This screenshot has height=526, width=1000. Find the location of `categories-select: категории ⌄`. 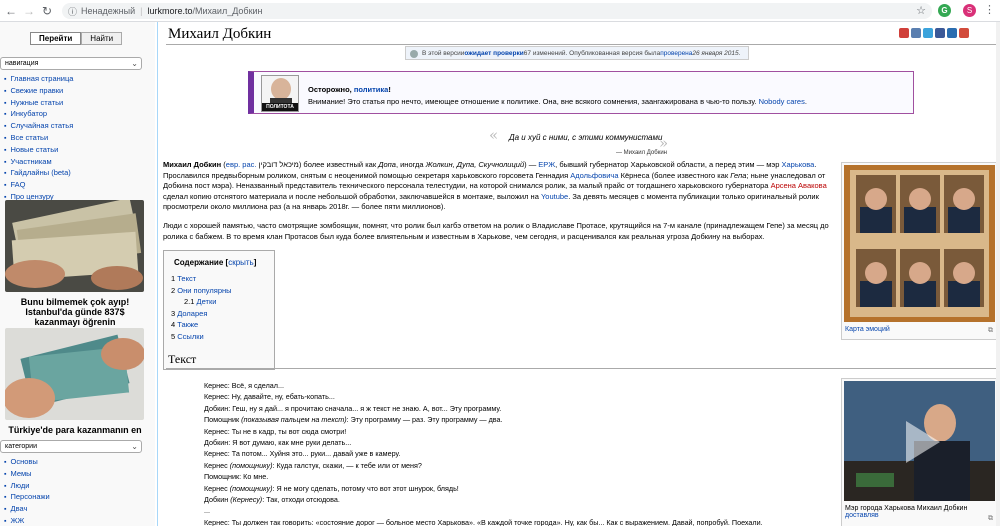

categories-select: категории ⌄ is located at coordinates (71, 446).